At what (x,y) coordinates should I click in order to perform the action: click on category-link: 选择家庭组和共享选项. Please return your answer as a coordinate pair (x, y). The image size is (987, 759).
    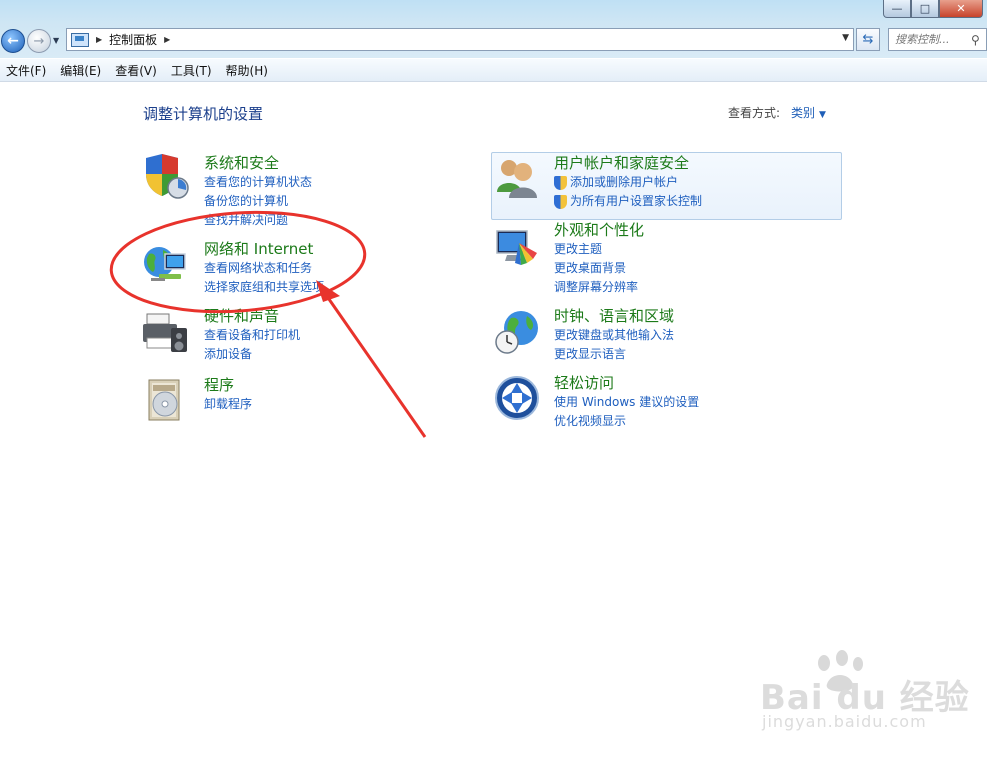
    Looking at the image, I should click on (264, 287).